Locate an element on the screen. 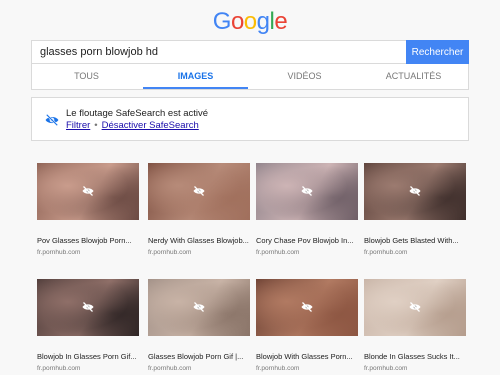 This screenshot has width=500, height=375. search-bar: Rechercher is located at coordinates (250, 52).